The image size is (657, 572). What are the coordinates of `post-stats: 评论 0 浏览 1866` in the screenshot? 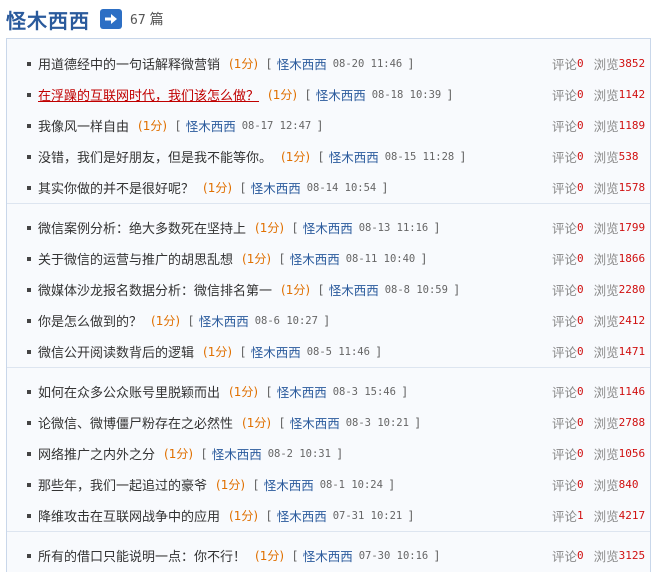 It's located at (598, 258).